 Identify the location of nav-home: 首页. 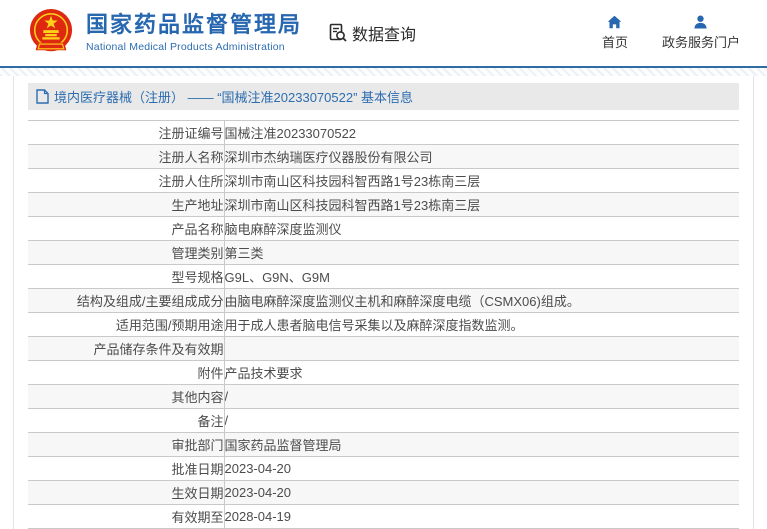
(615, 33).